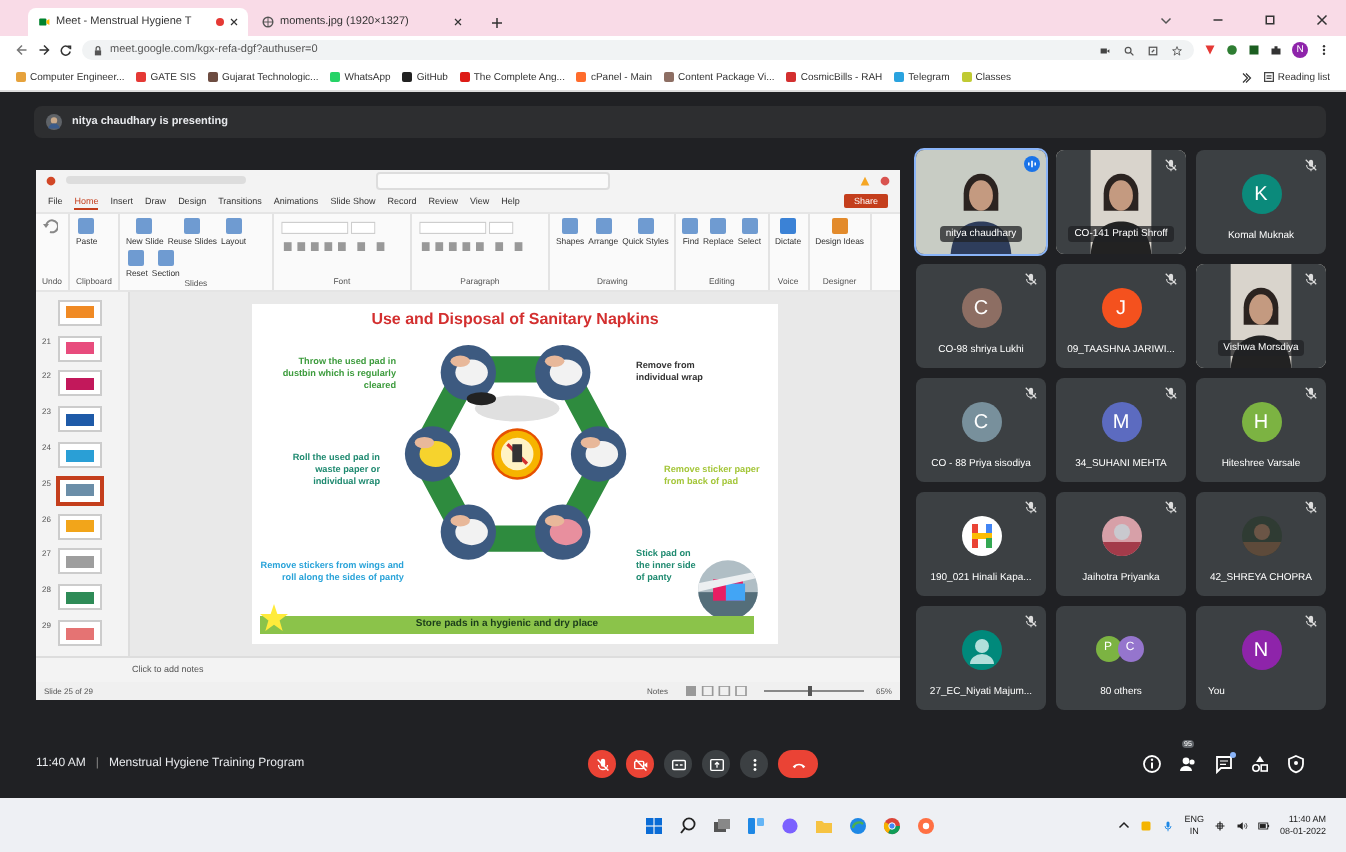 The image size is (1346, 852). I want to click on lock-icon, so click(98, 50).